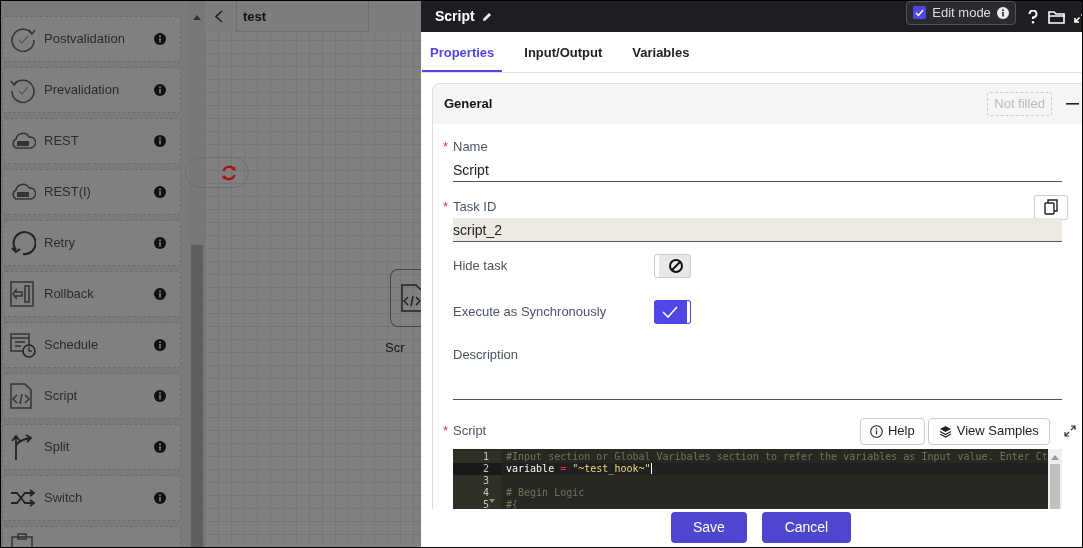  Describe the element at coordinates (920, 12) in the screenshot. I see `edit-mode-checkbox` at that location.